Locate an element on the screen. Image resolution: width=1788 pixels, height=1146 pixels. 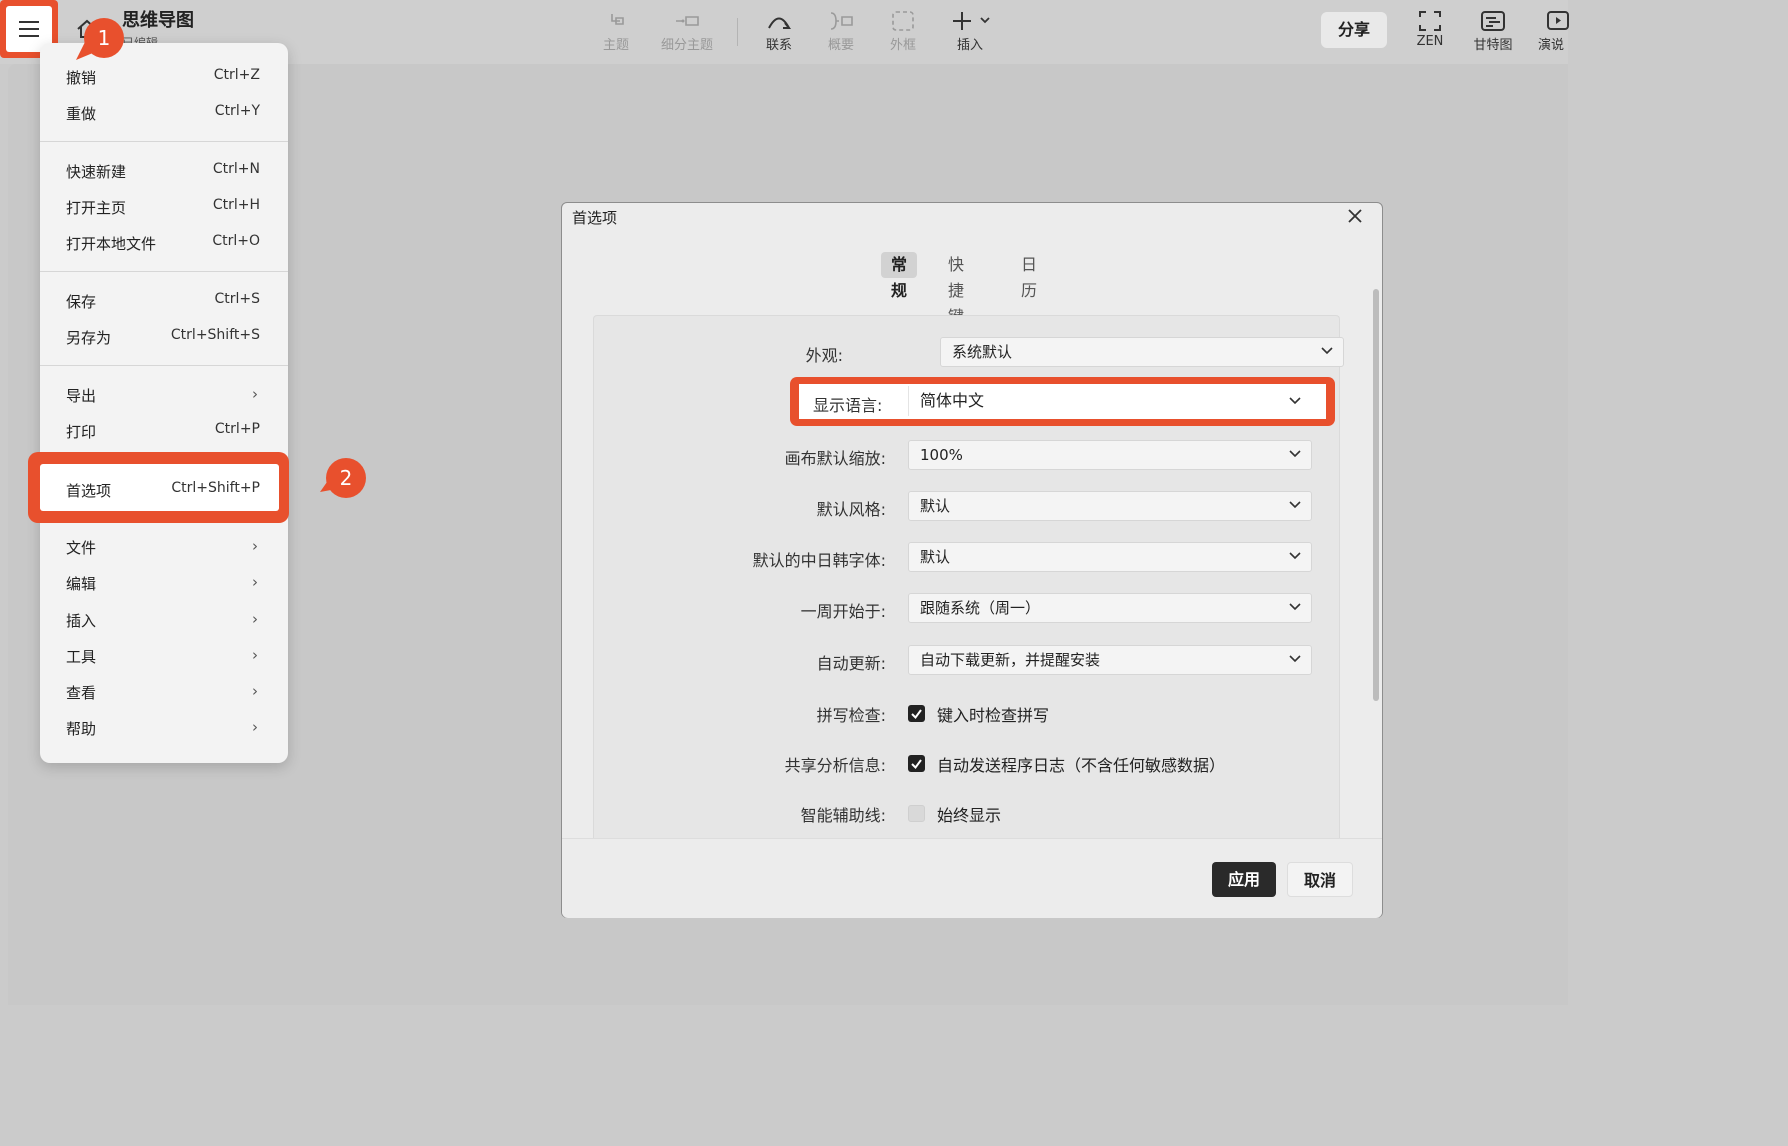
menu-item-save-as: 另存为 Ctrl+Shift+S is located at coordinates (163, 338).